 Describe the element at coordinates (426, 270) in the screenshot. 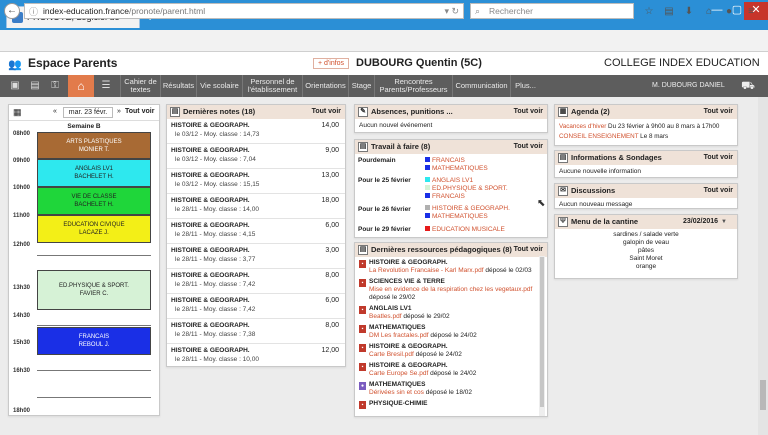

I see `resource-file: La Revolution Francaise - Karl Marx.pdf` at that location.